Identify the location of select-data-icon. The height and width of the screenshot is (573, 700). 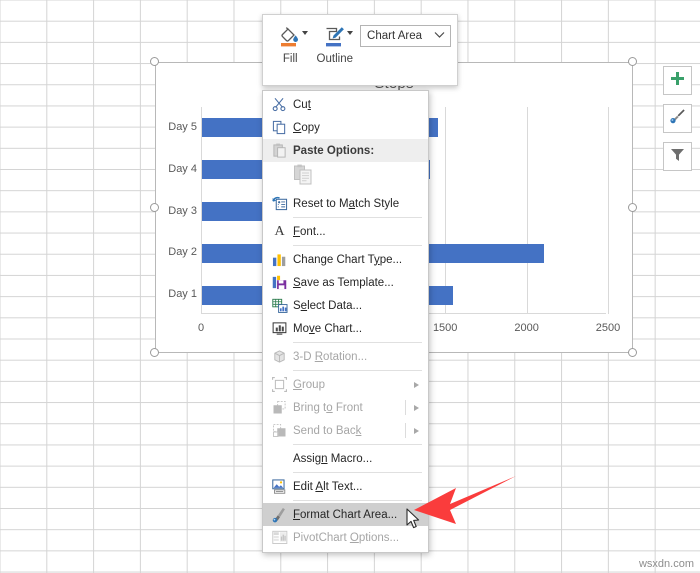
(279, 305).